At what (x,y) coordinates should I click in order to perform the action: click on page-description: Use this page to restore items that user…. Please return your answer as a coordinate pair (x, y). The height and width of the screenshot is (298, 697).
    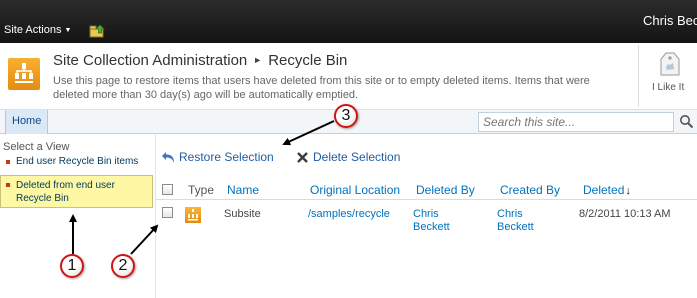
    Looking at the image, I should click on (321, 88).